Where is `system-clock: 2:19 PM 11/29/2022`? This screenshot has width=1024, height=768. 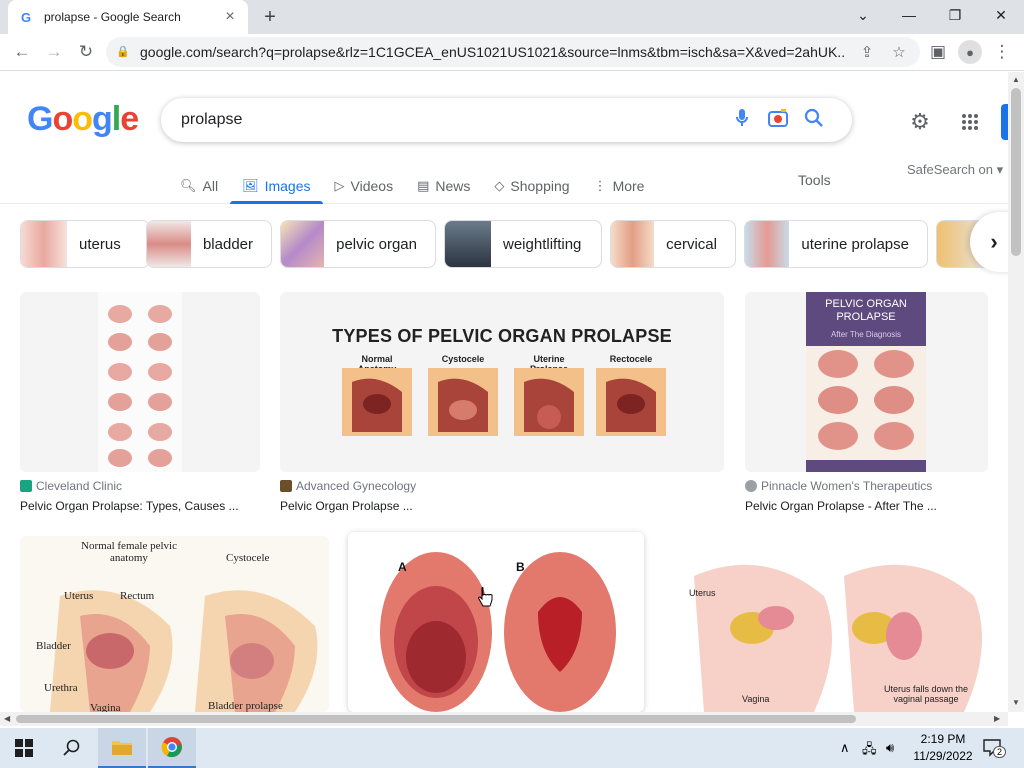
system-clock: 2:19 PM 11/29/2022 is located at coordinates (943, 748).